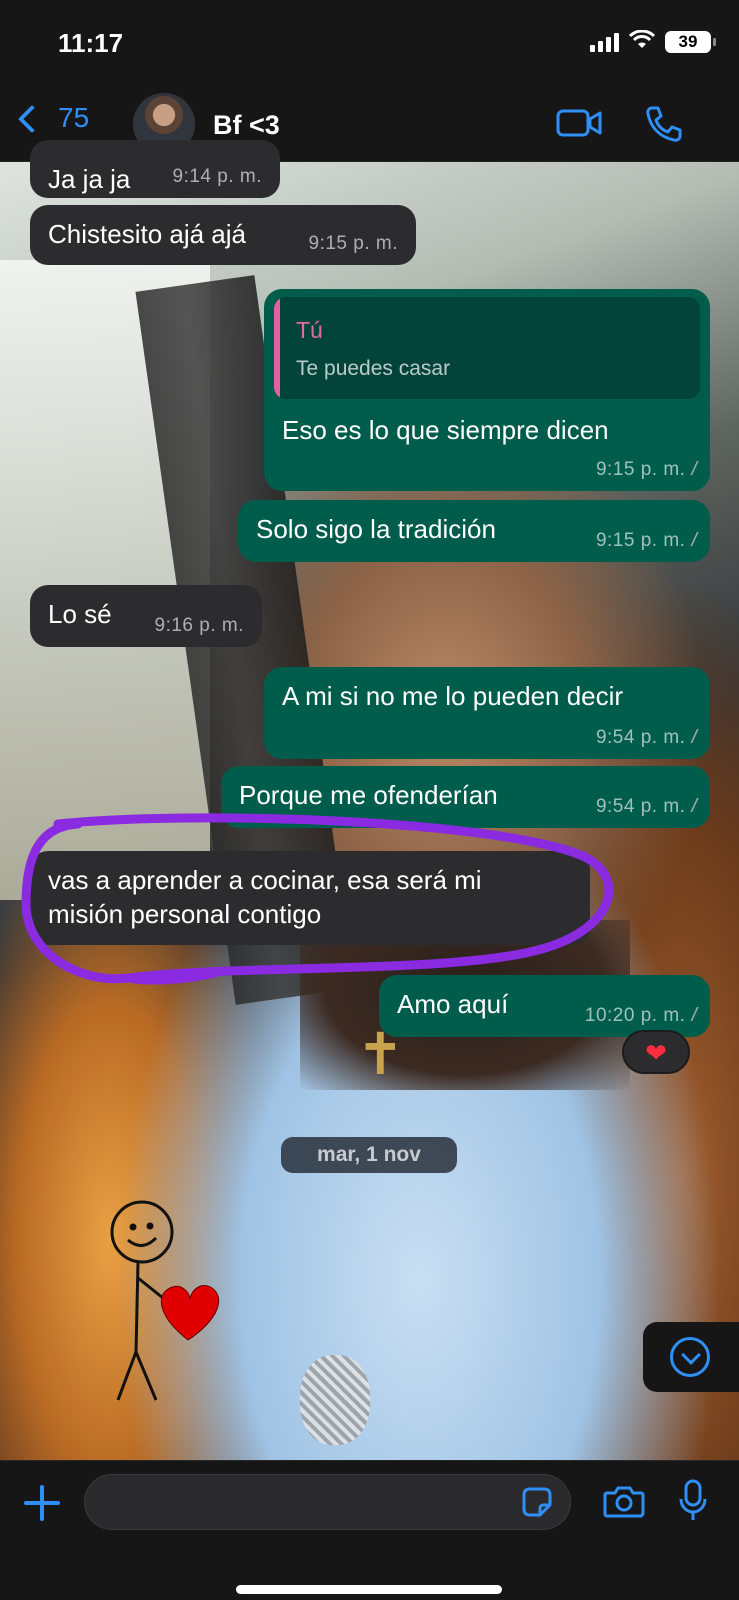 Image resolution: width=739 pixels, height=1600 pixels. What do you see at coordinates (640, 737) in the screenshot?
I see `message-time: 9:54 p. m.` at bounding box center [640, 737].